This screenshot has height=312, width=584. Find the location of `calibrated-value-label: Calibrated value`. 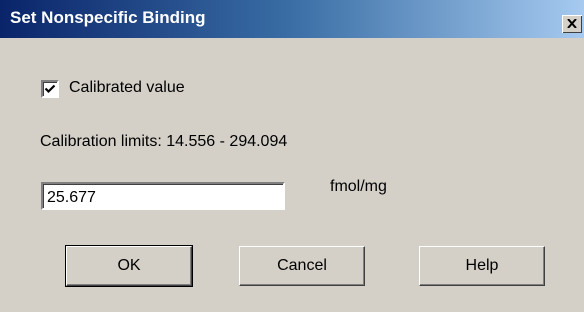

calibrated-value-label: Calibrated value is located at coordinates (127, 88).